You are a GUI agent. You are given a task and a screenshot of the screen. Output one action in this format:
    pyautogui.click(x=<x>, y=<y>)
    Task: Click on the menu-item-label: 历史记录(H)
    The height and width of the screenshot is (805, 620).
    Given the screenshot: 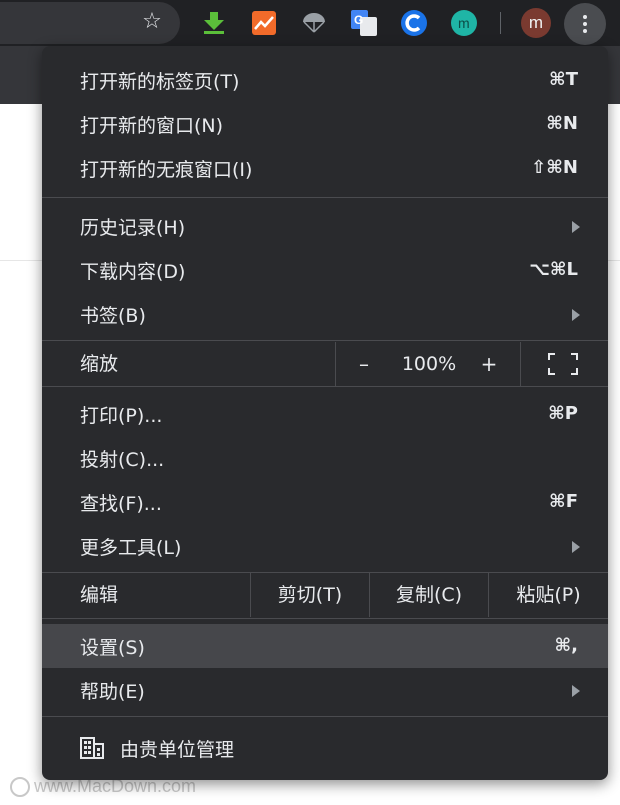 What is the action you would take?
    pyautogui.click(x=133, y=227)
    